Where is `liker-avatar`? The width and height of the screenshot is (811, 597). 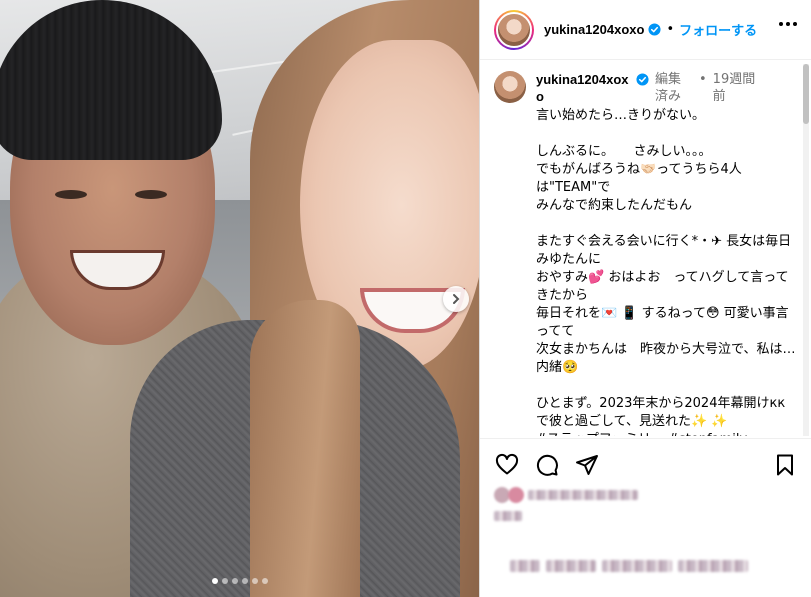
liker-avatar is located at coordinates (516, 495).